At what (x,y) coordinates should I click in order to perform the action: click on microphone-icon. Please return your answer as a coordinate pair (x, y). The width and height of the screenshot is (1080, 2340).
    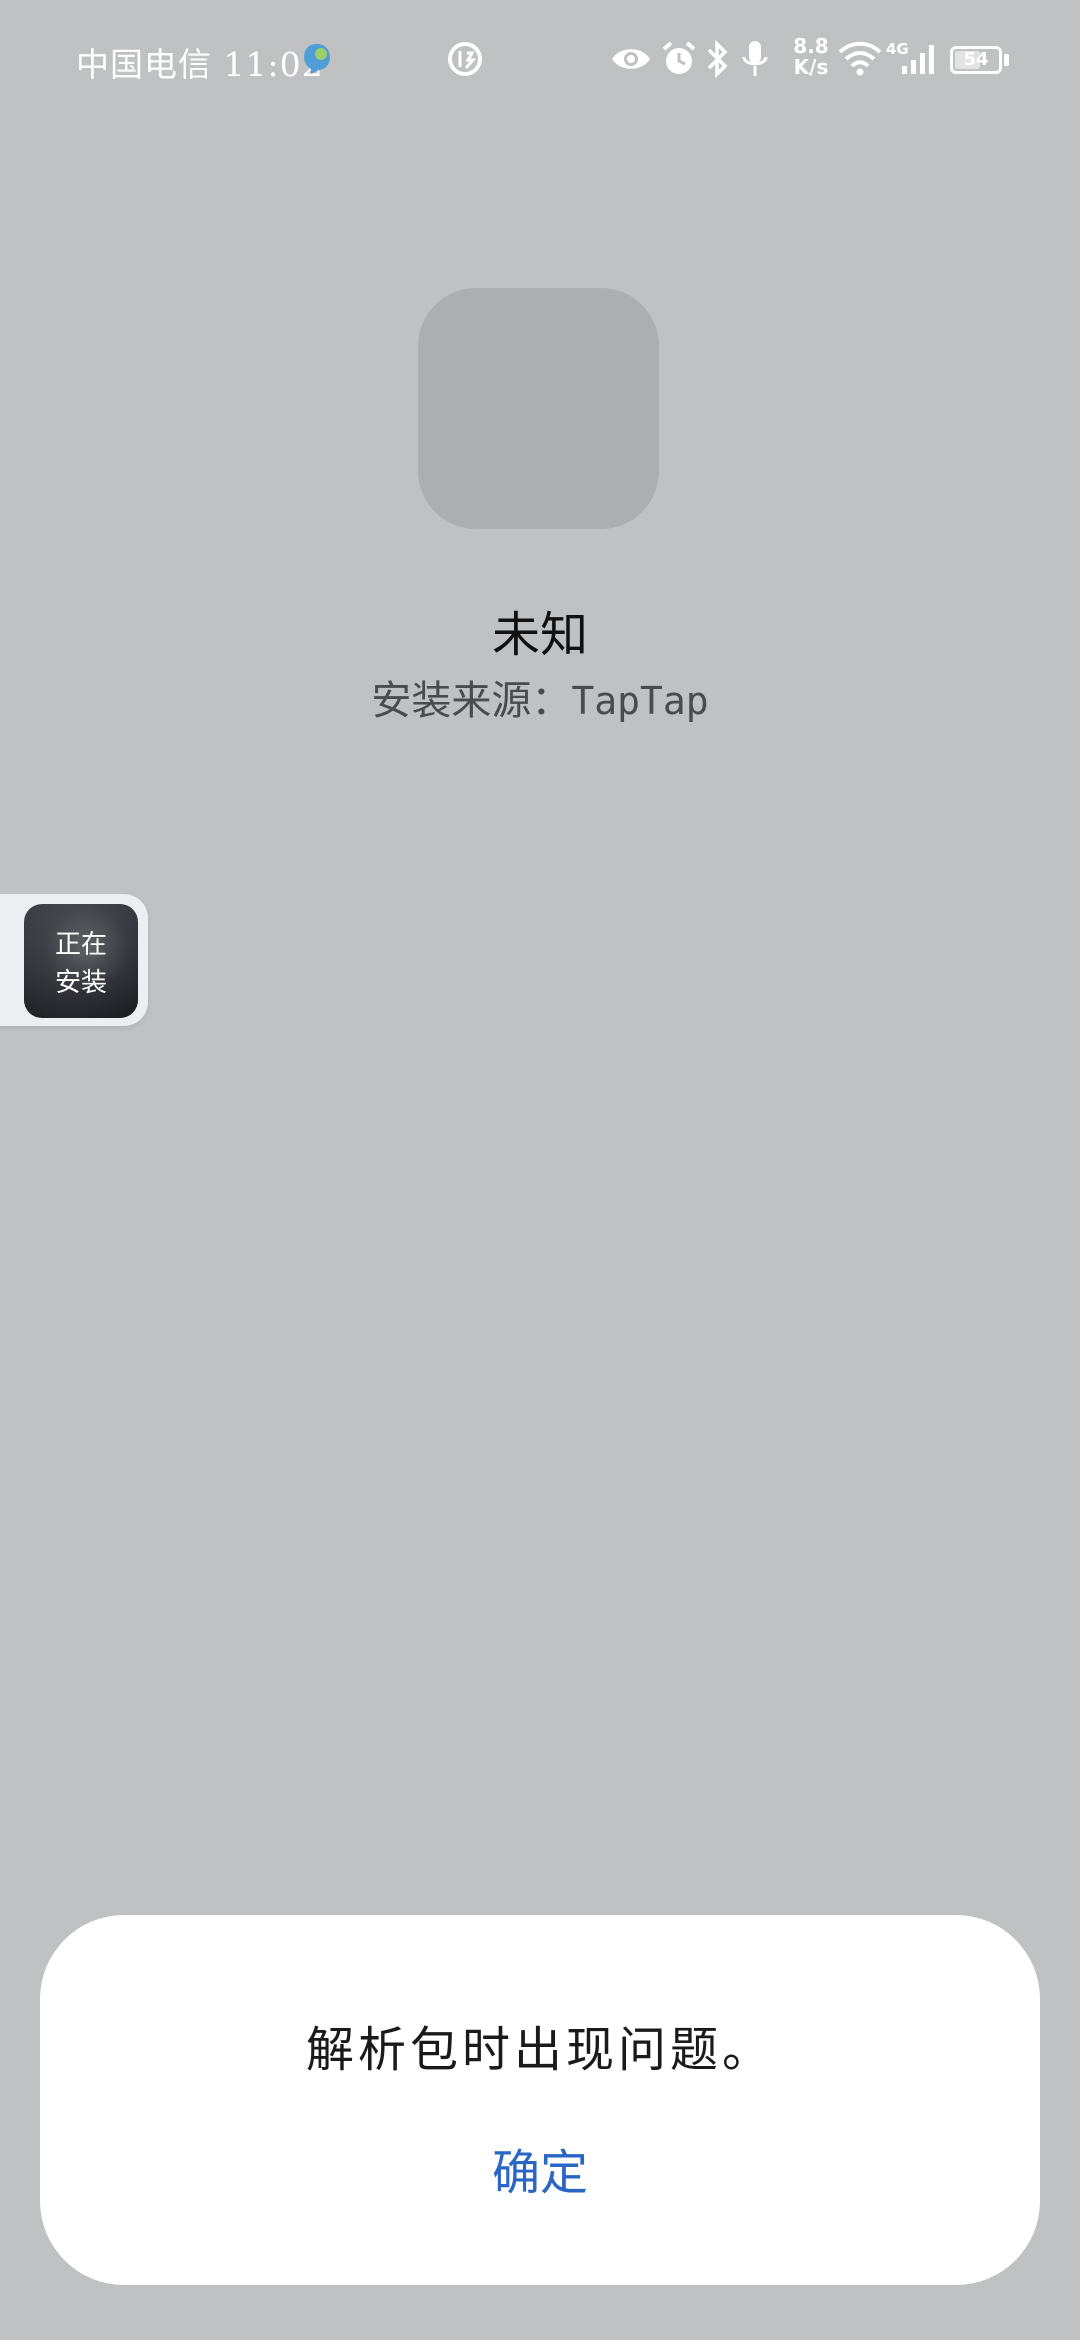
    Looking at the image, I should click on (755, 58).